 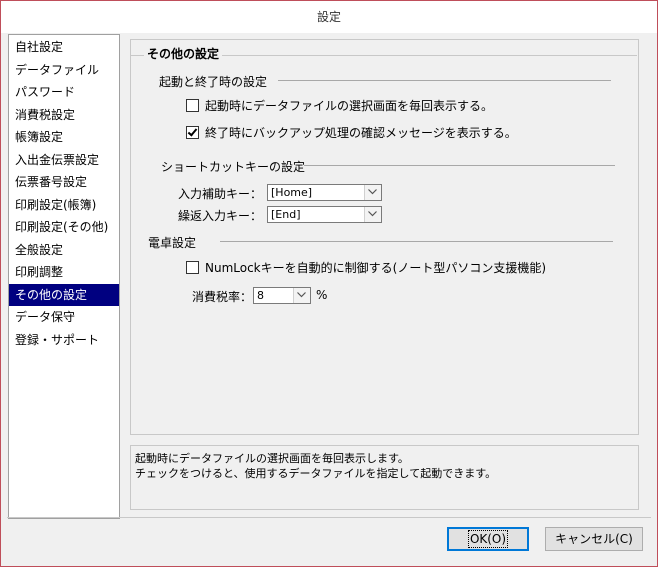 I want to click on sidebar-item: 全般設定, so click(x=64, y=250).